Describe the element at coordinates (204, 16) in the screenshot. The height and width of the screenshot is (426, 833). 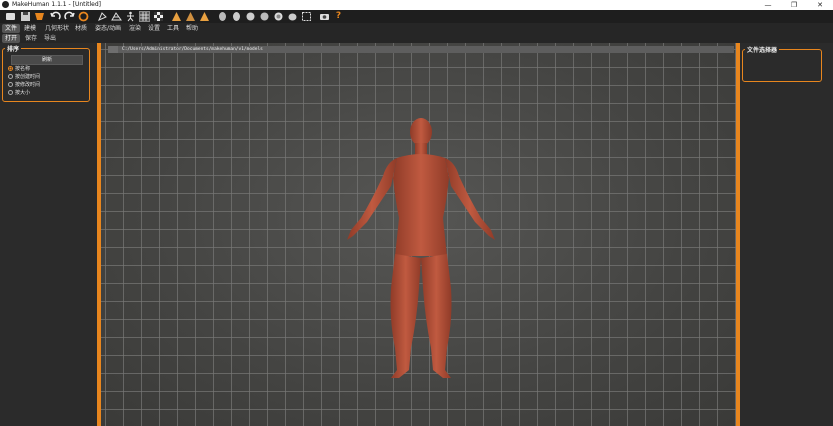
I see `back-view-icon` at that location.